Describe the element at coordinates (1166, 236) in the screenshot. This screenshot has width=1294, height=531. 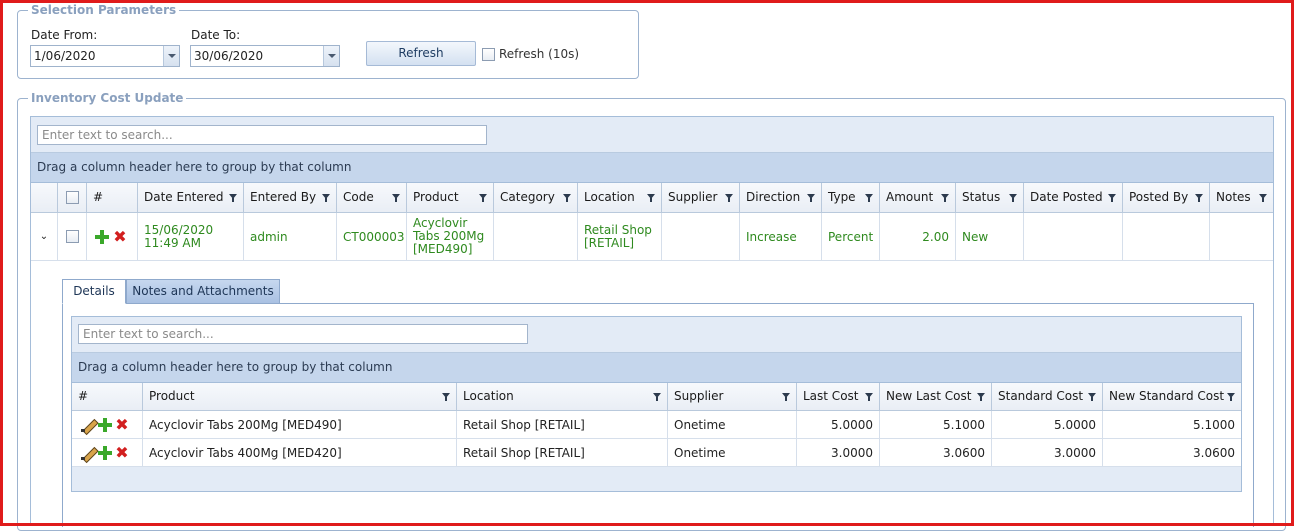
I see `posted-by-cell` at that location.